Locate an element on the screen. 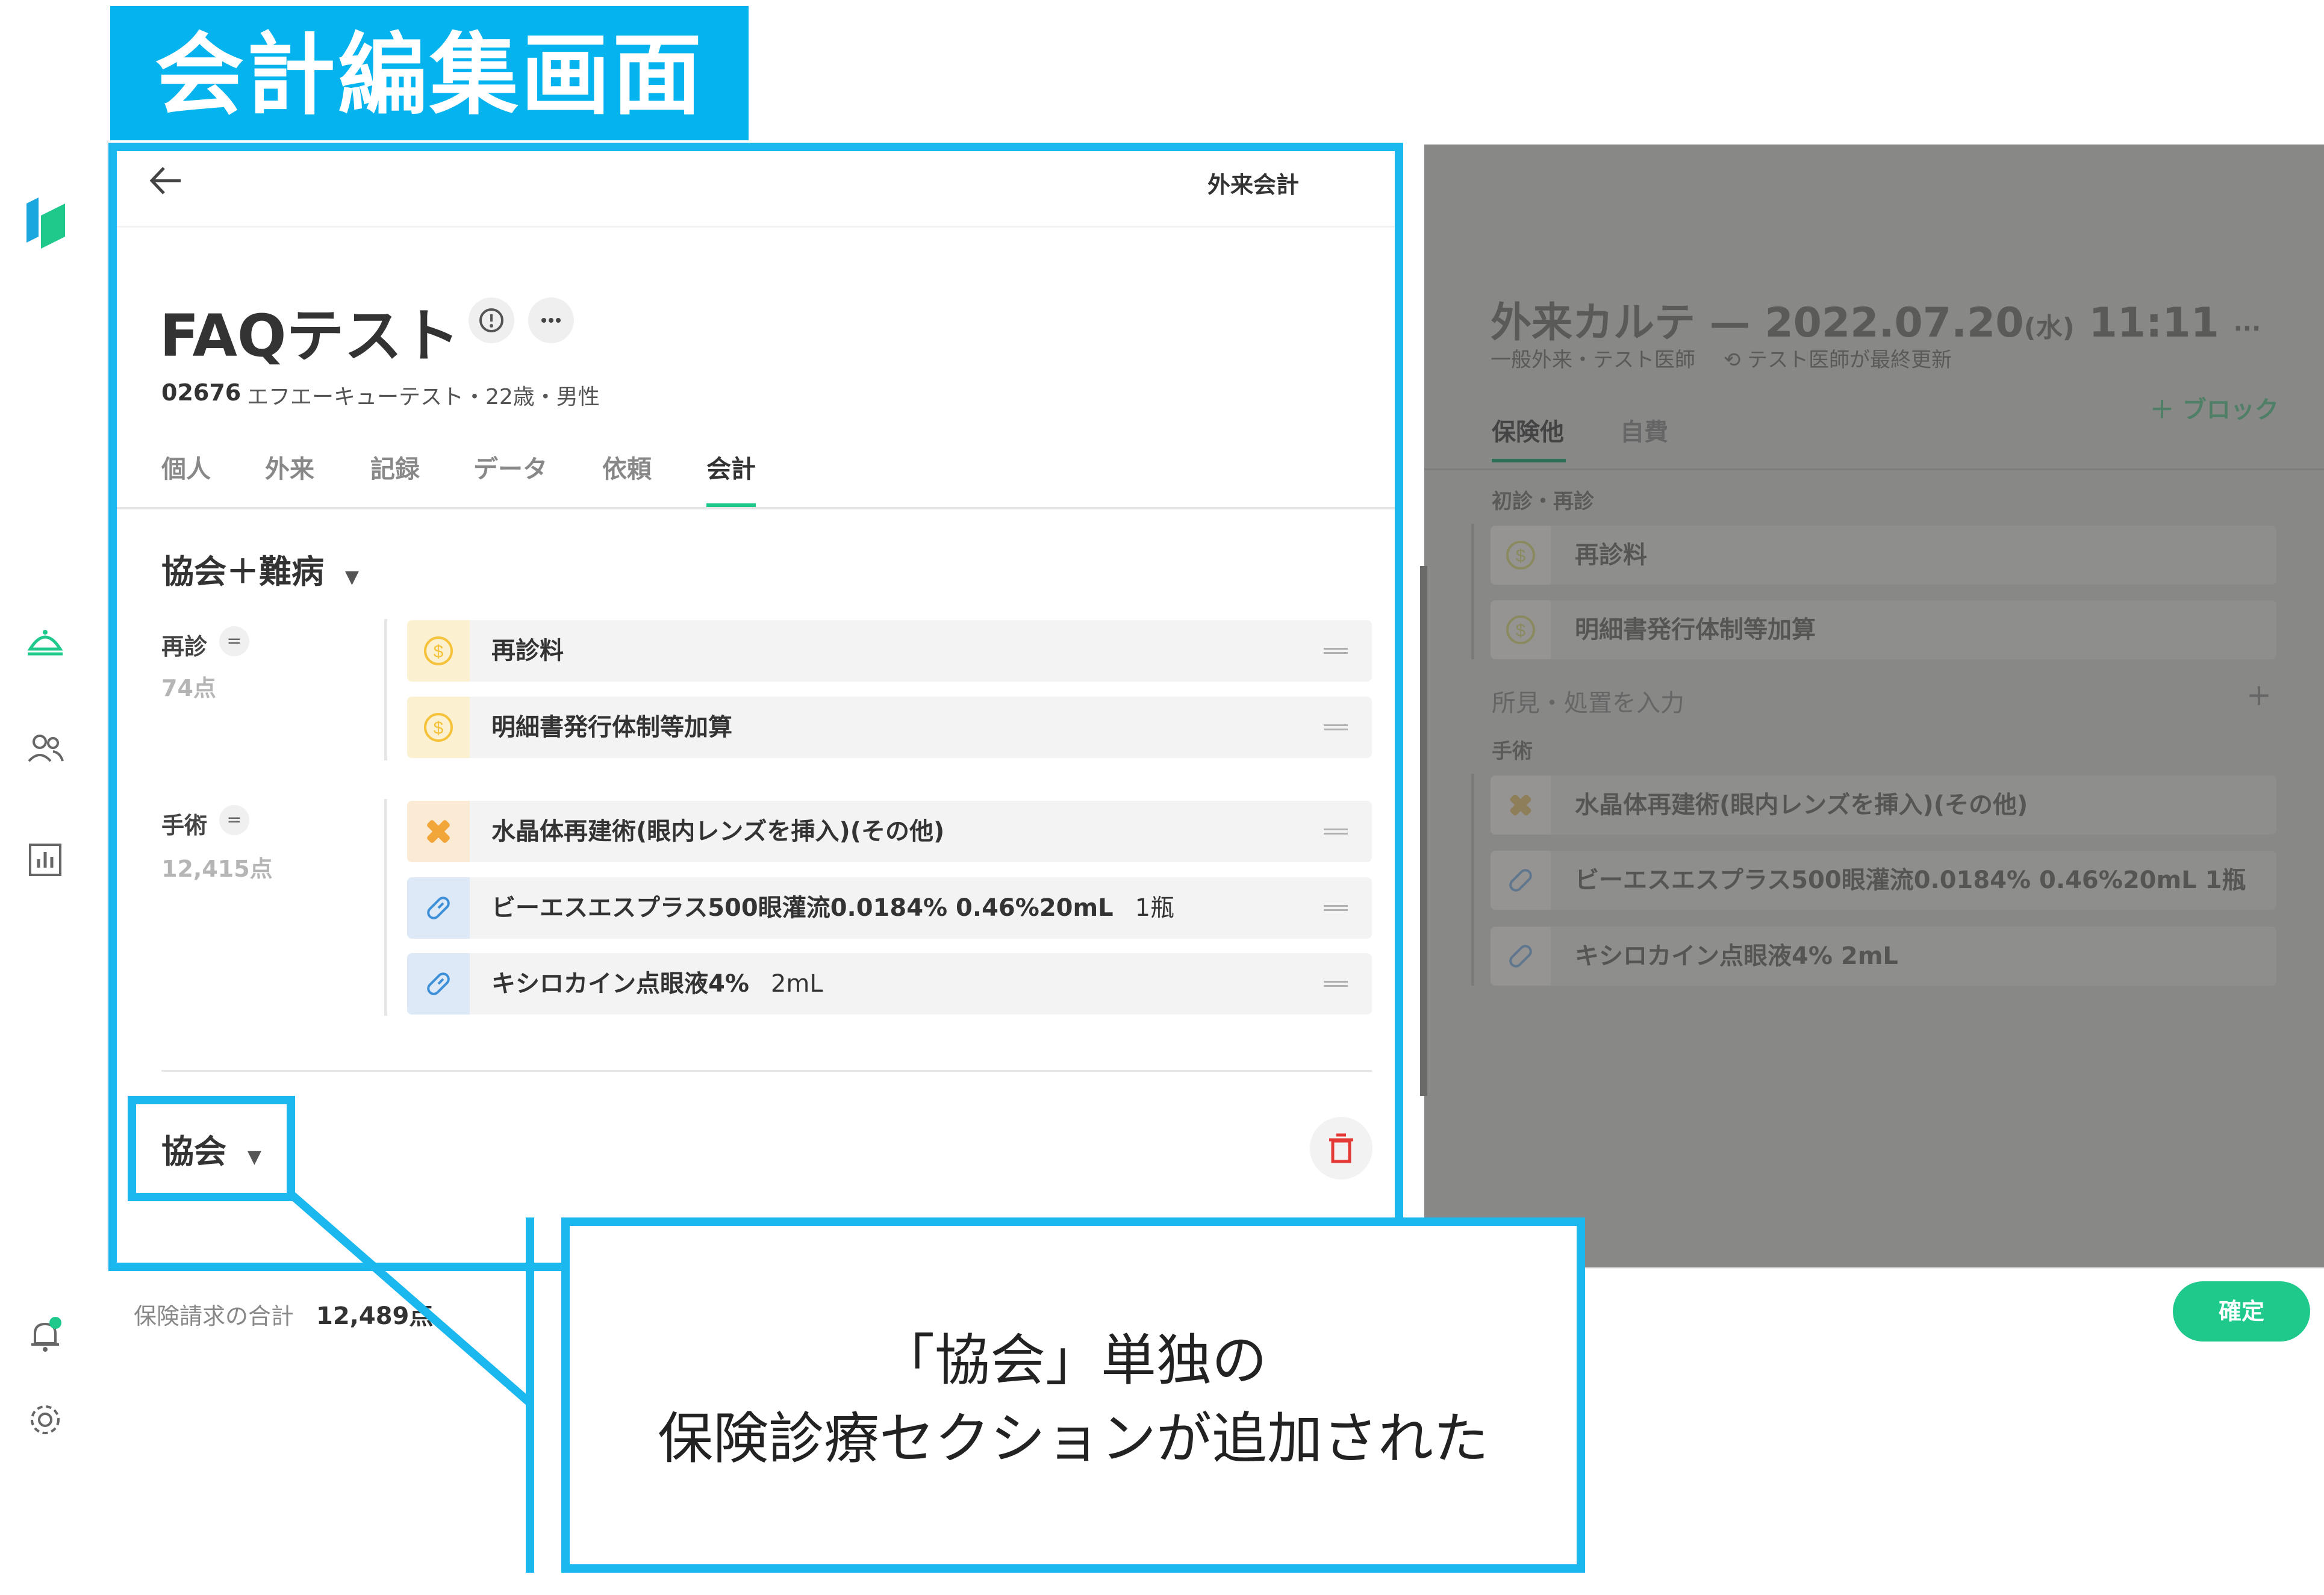  app-logo-icon is located at coordinates (46, 220).